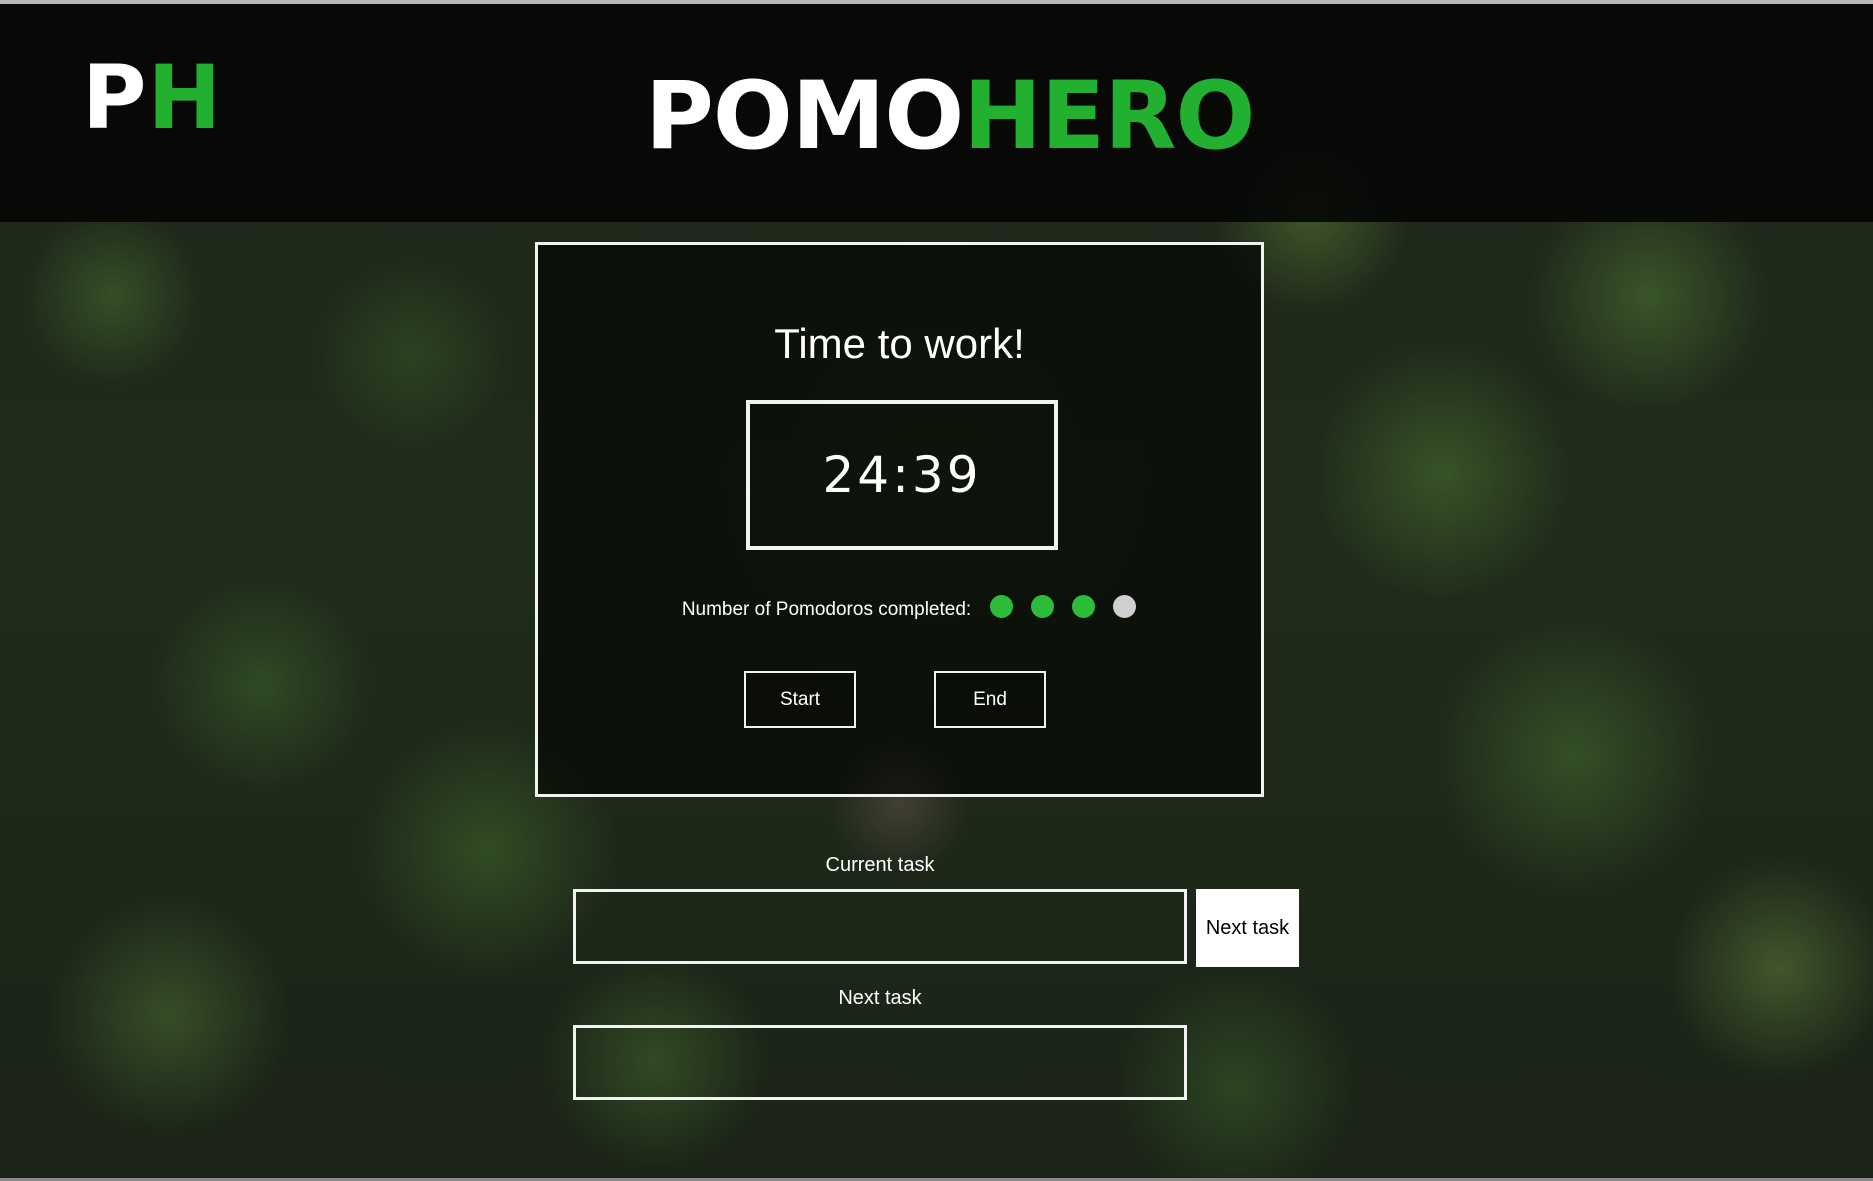  I want to click on site-title: POMOHERO, so click(950, 117).